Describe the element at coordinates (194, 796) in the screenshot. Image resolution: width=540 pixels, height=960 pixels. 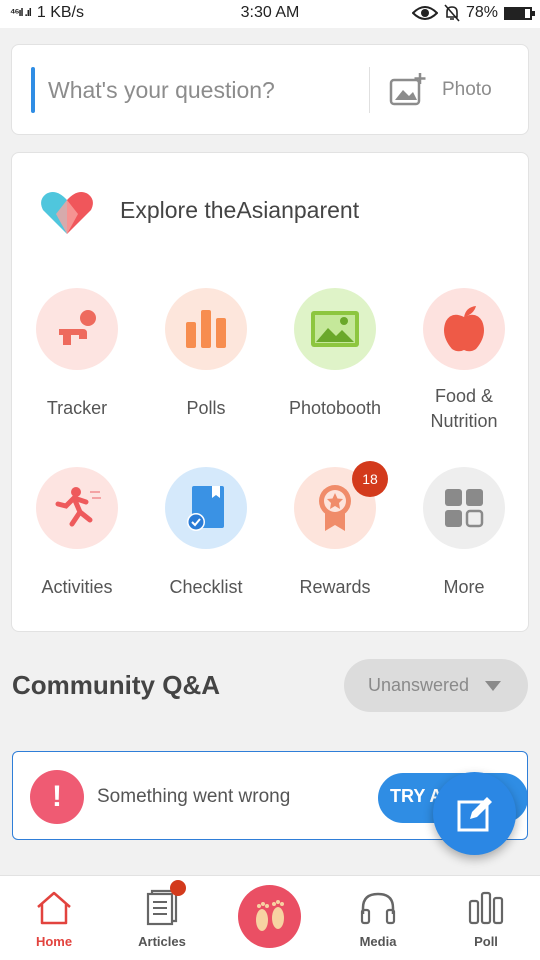
I see `error-message: Something went wrong` at that location.